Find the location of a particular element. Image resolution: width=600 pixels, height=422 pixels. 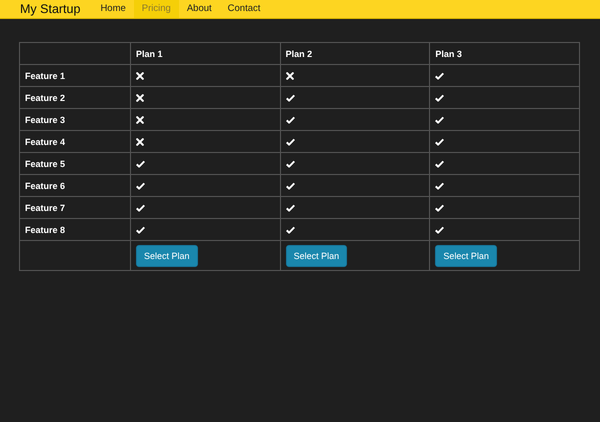

row-header: Feature 3 is located at coordinates (75, 119).